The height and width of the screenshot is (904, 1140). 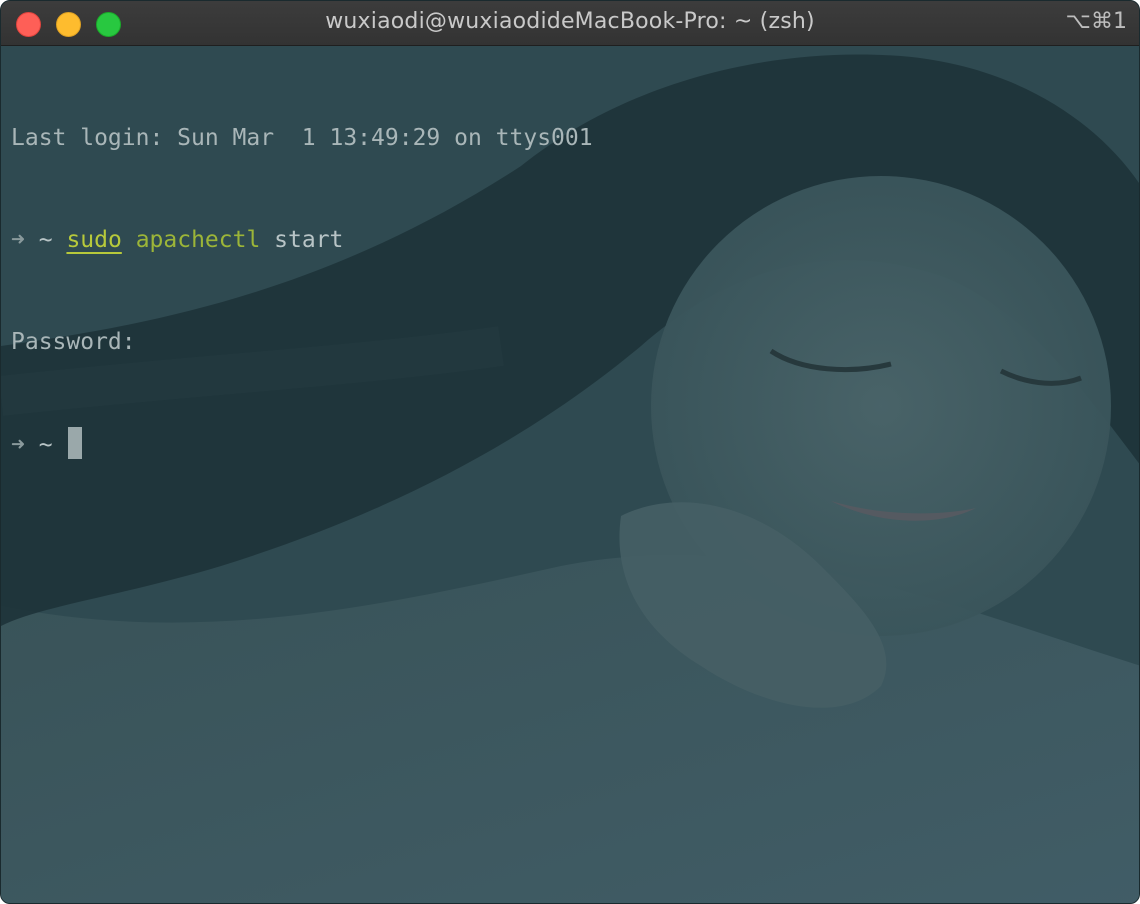 What do you see at coordinates (198, 240) in the screenshot?
I see `command-apachectl: apachectl` at bounding box center [198, 240].